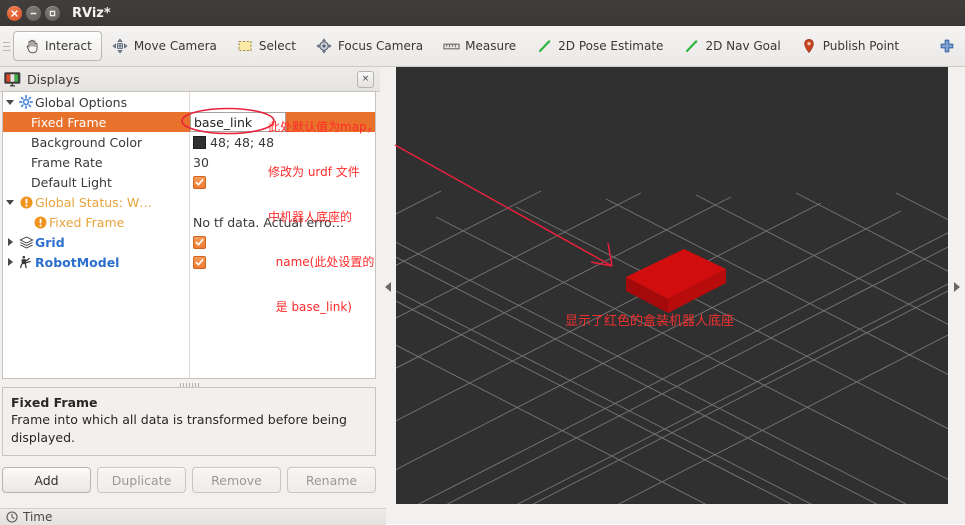  Describe the element at coordinates (743, 46) in the screenshot. I see `tool-label: 2D Nav Goal` at that location.